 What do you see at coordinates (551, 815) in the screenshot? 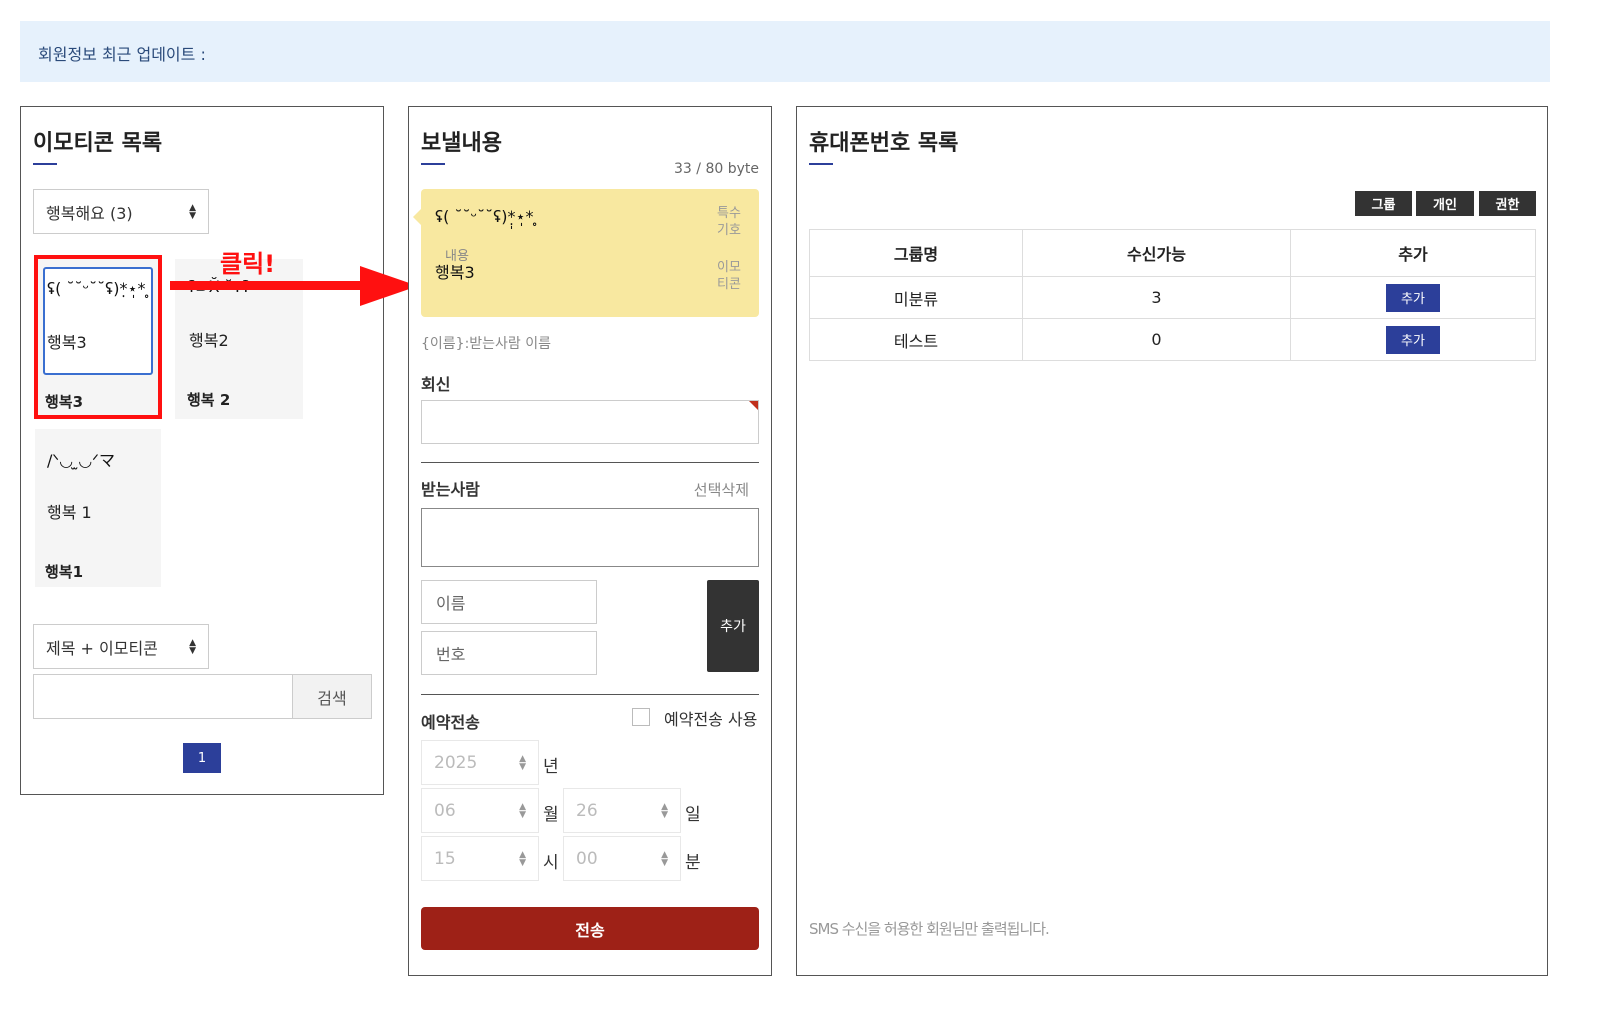
I see `month-unit: 월` at bounding box center [551, 815].